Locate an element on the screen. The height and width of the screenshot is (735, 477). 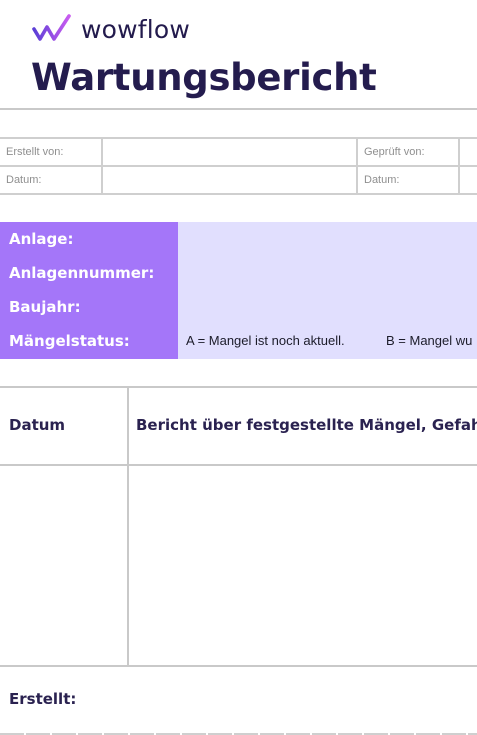
brand-logo: wowflow is located at coordinates (111, 29).